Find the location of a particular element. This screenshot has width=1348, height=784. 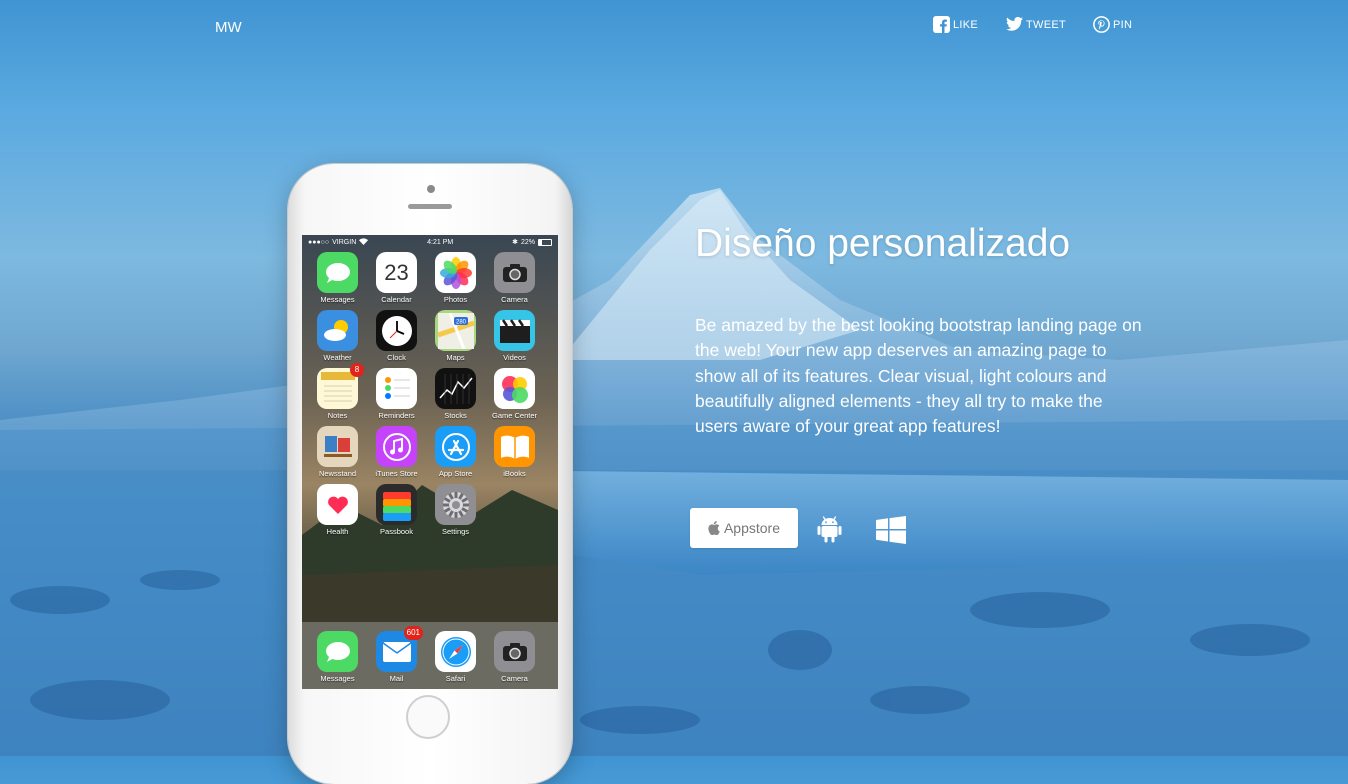

passbook-icon is located at coordinates (396, 504).